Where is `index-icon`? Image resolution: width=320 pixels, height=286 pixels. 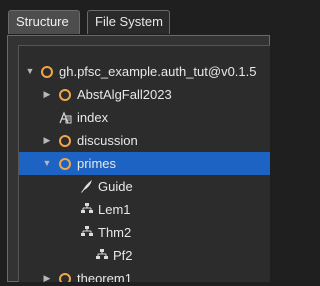
index-icon is located at coordinates (65, 117).